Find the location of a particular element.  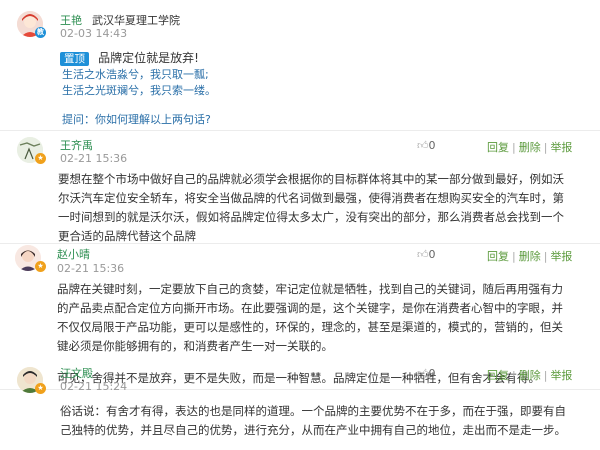

comment-date: 02-21 15:24 is located at coordinates (94, 386).